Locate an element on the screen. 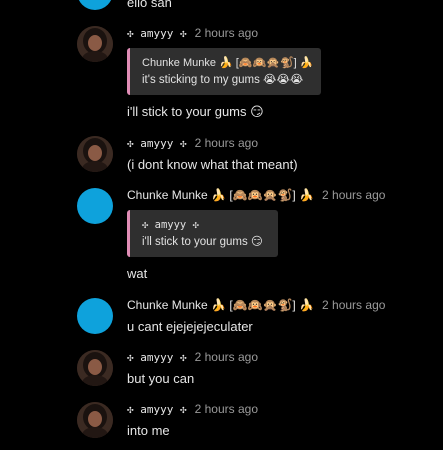 This screenshot has height=450, width=443. reply-quote: ✣ amyyy ✣ i'll stick to your gums 😏 is located at coordinates (202, 233).